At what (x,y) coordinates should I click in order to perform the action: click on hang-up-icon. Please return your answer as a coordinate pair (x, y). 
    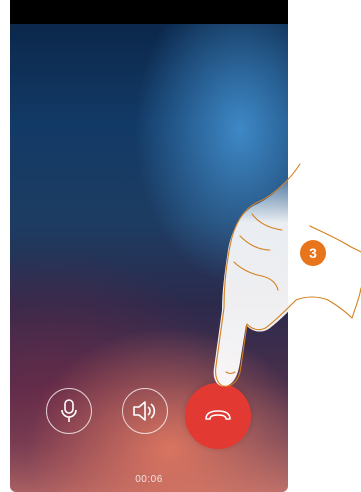
    Looking at the image, I should click on (218, 415).